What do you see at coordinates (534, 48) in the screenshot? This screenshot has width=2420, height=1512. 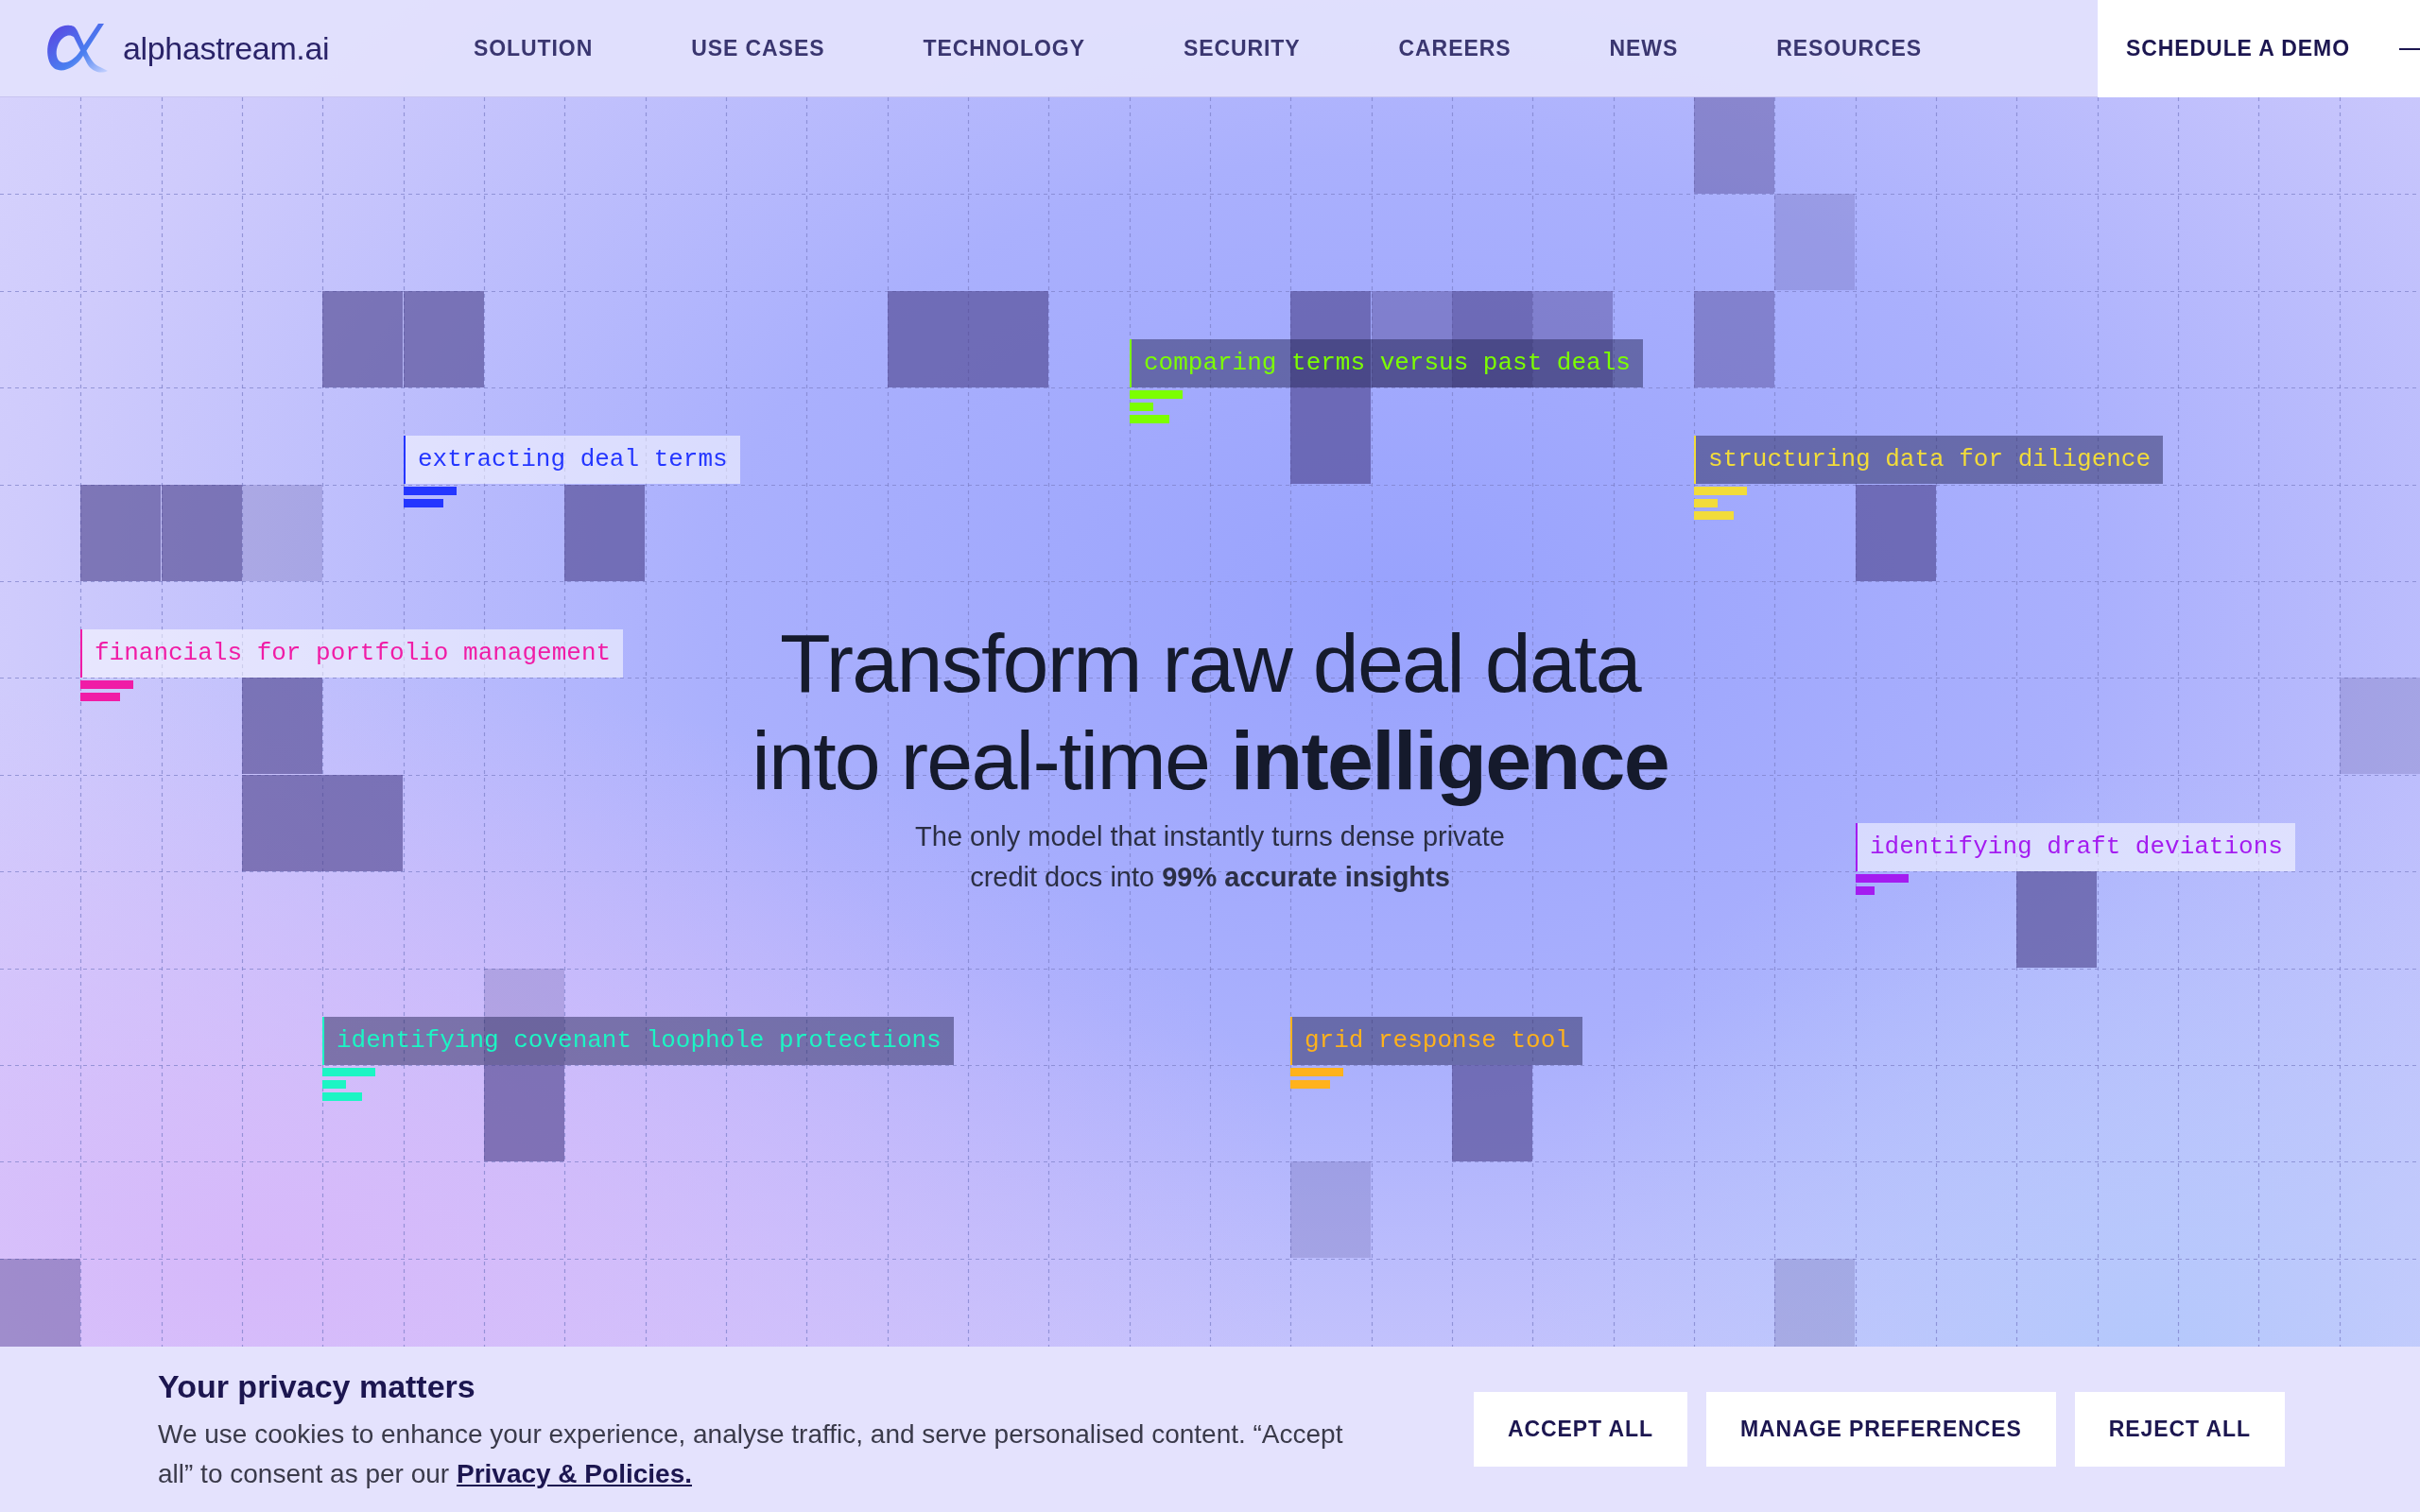 I see `nav-link: SOLUTION` at bounding box center [534, 48].